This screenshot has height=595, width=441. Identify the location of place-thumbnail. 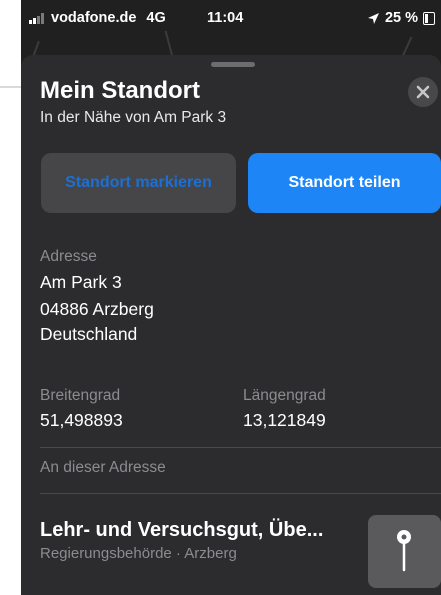
(404, 551).